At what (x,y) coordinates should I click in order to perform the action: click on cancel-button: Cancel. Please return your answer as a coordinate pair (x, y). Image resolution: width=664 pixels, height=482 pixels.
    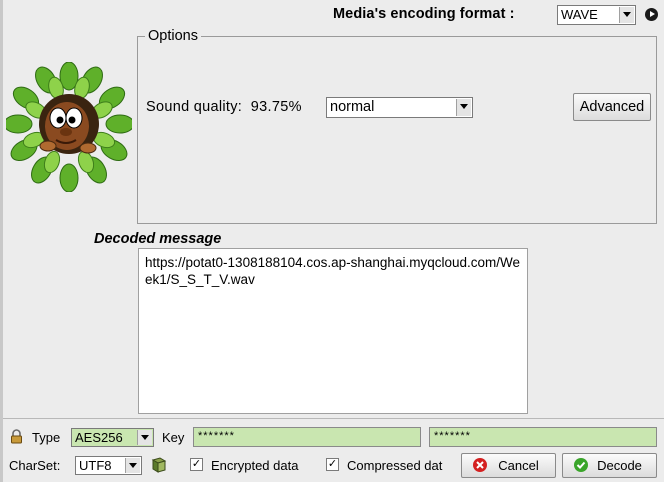
    Looking at the image, I should click on (508, 465).